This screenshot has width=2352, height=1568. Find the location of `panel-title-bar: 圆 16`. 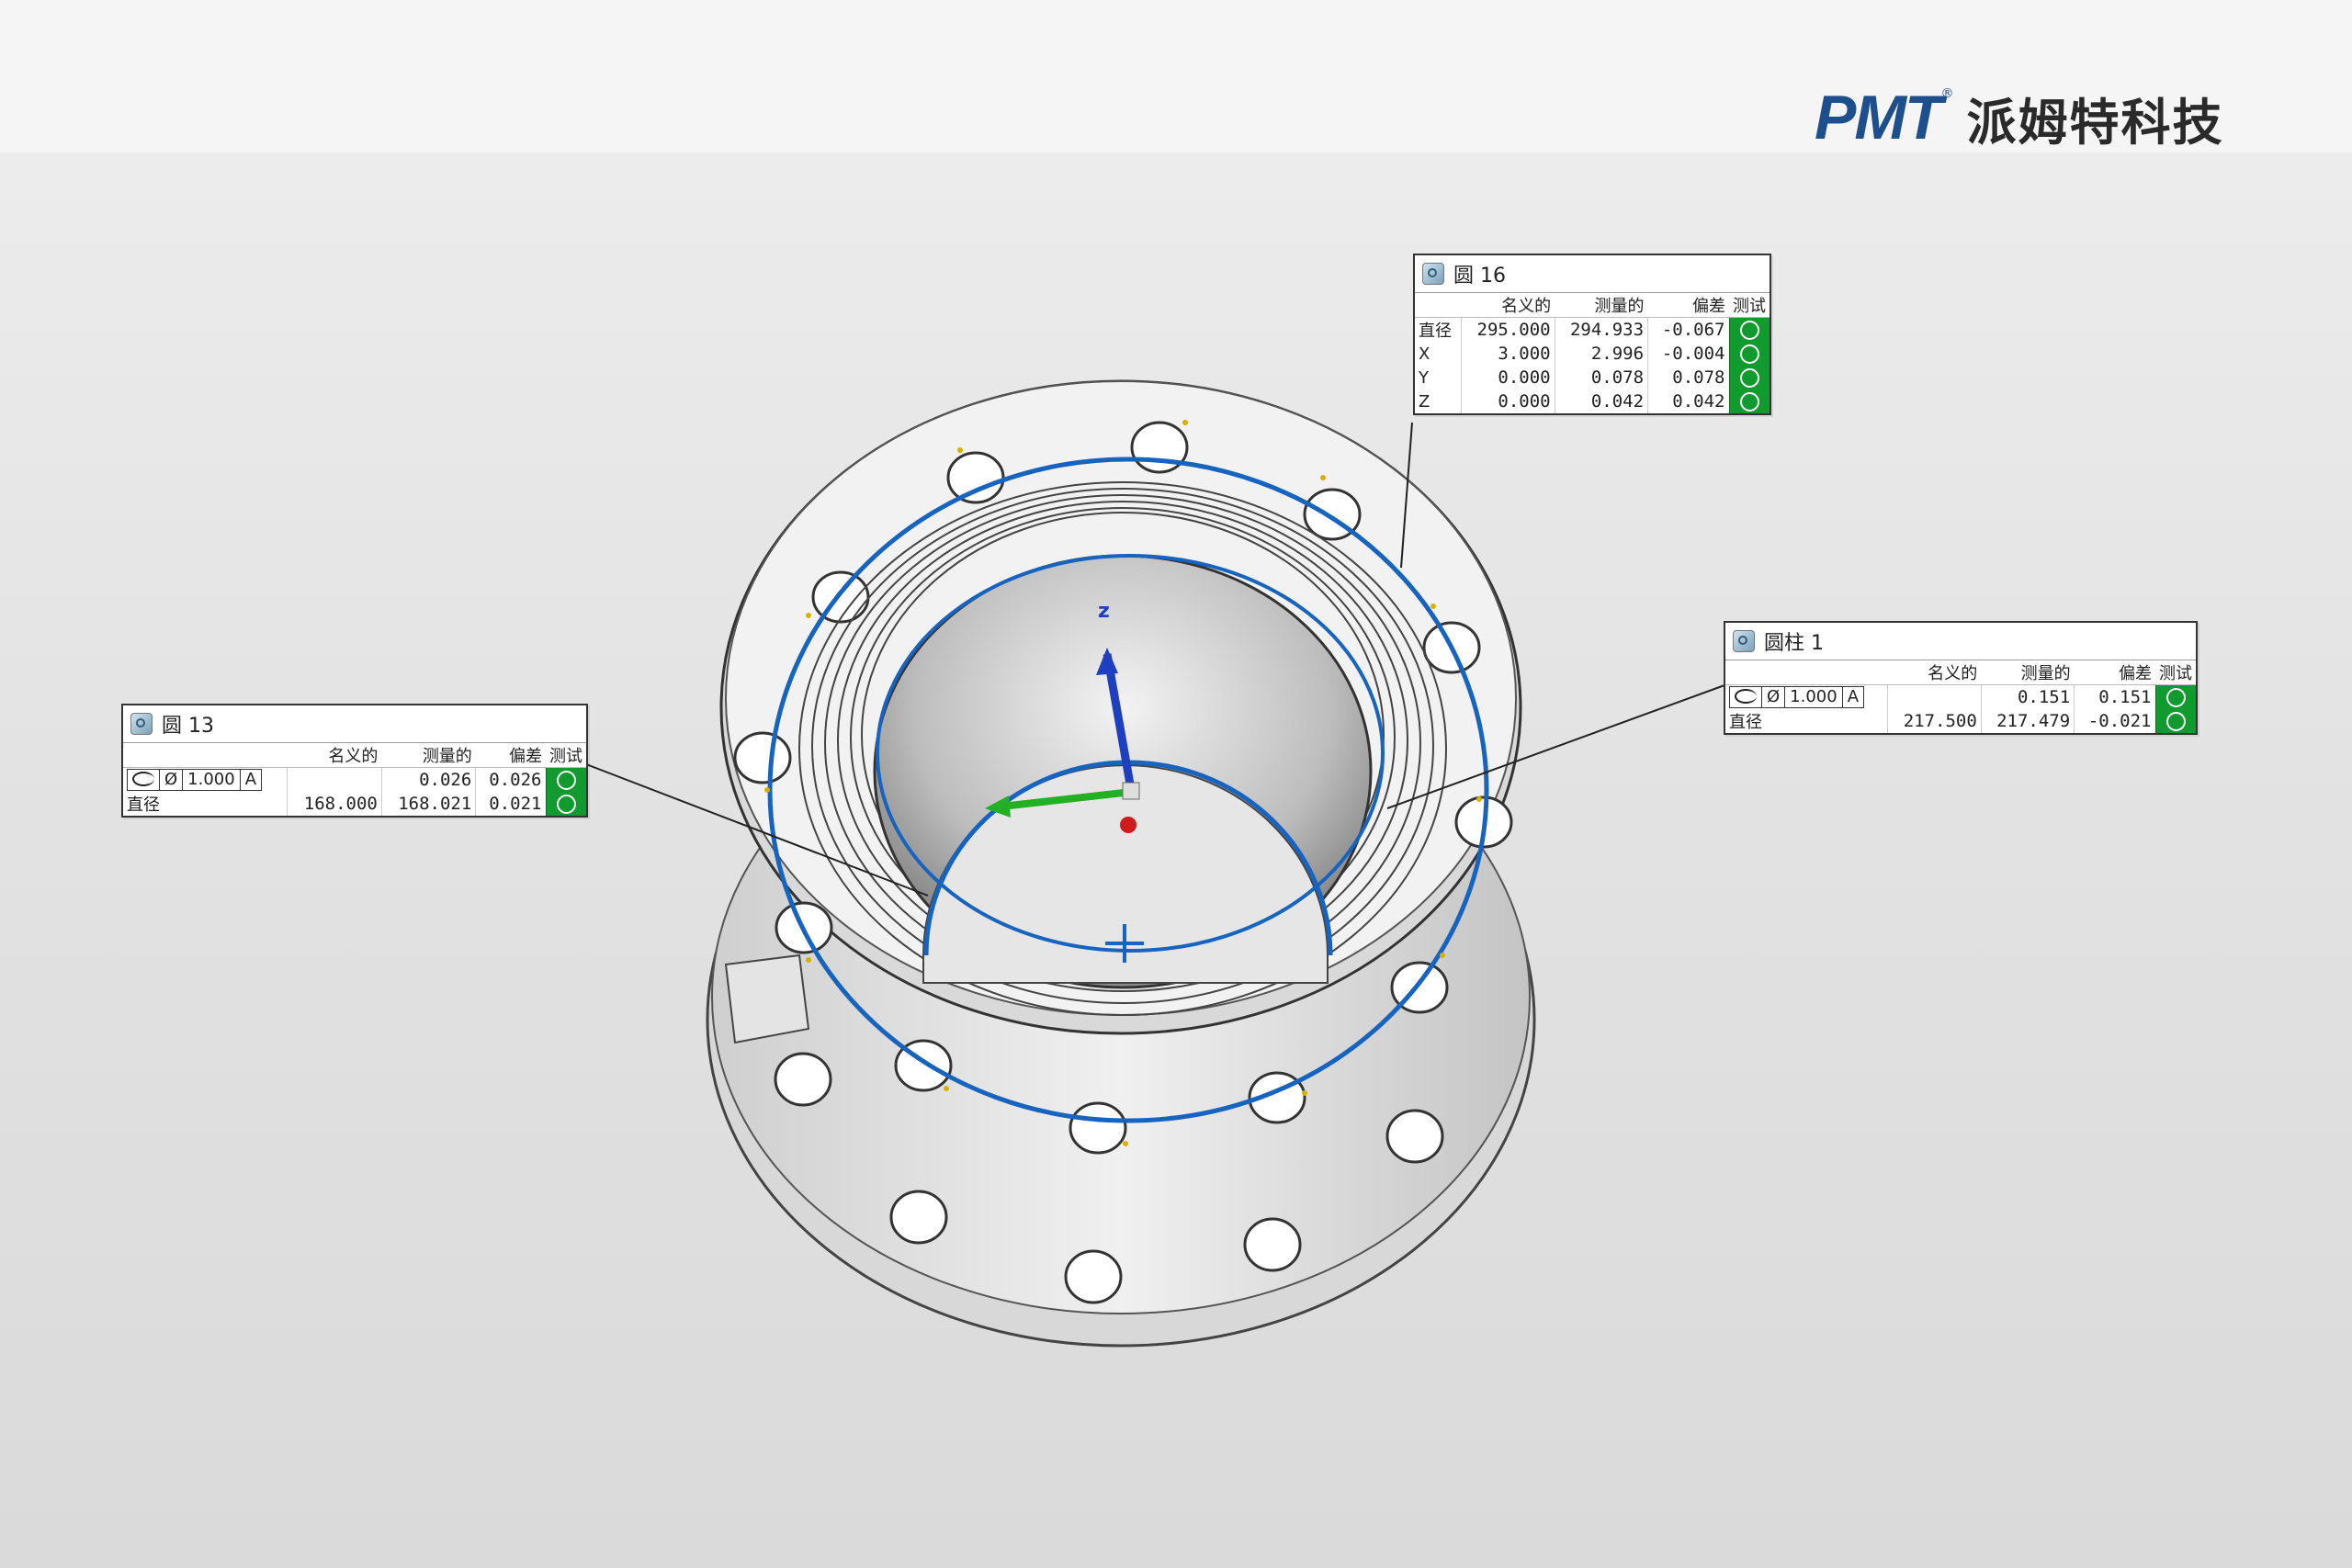

panel-title-bar: 圆 16 is located at coordinates (1592, 274).